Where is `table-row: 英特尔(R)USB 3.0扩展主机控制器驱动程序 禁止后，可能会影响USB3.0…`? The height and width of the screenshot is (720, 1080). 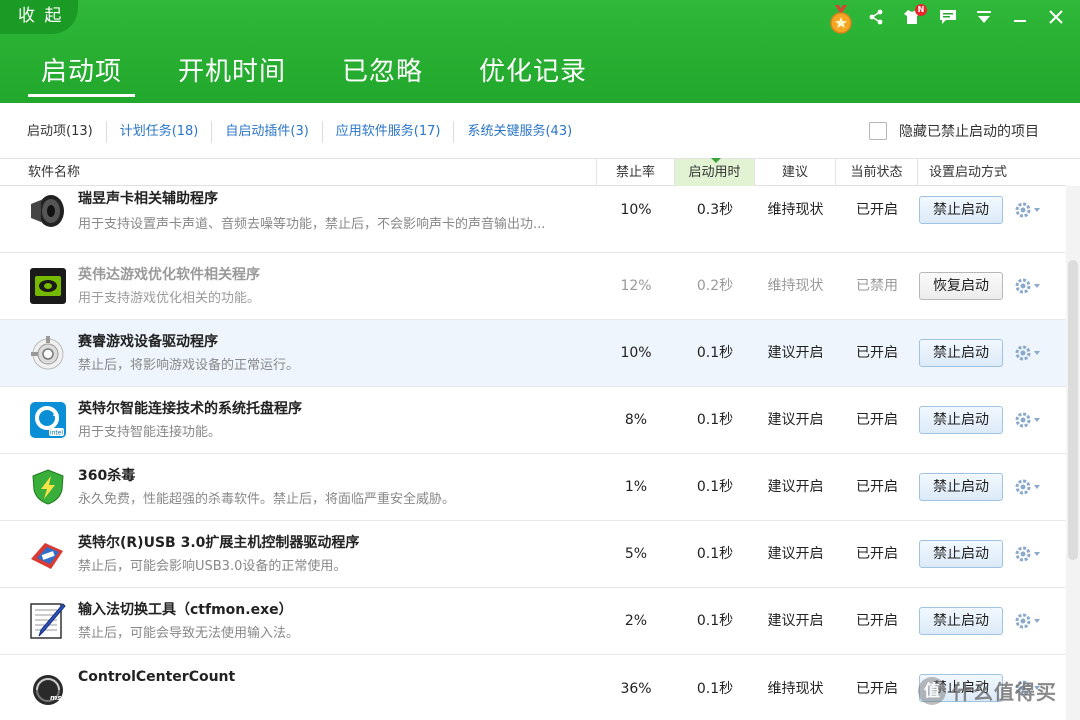
table-row: 英特尔(R)USB 3.0扩展主机控制器驱动程序 禁止后，可能会影响USB3.0… is located at coordinates (533, 554).